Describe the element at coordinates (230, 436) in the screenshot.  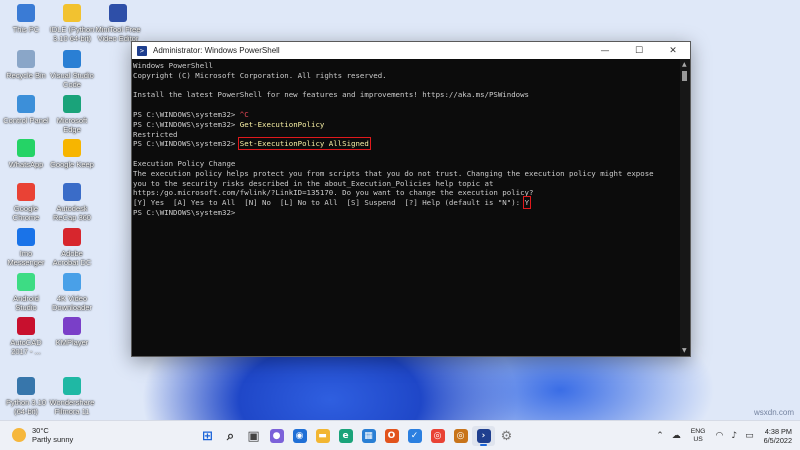
I see `taskbar-button: ⌕` at that location.